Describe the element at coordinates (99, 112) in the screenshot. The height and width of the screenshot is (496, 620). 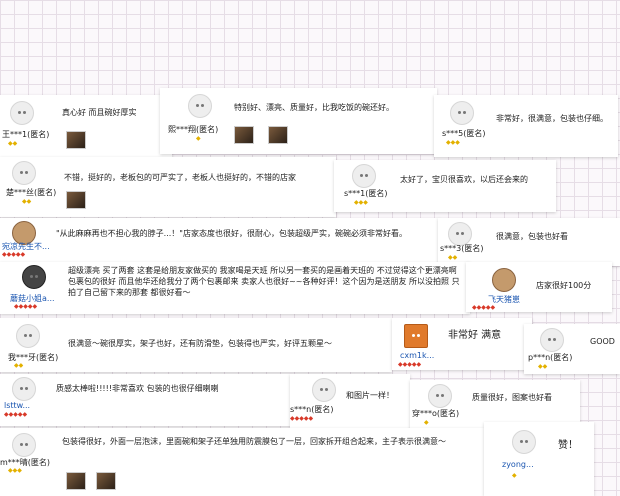
I see `review-text: 真心好 而且碗好厚实` at that location.